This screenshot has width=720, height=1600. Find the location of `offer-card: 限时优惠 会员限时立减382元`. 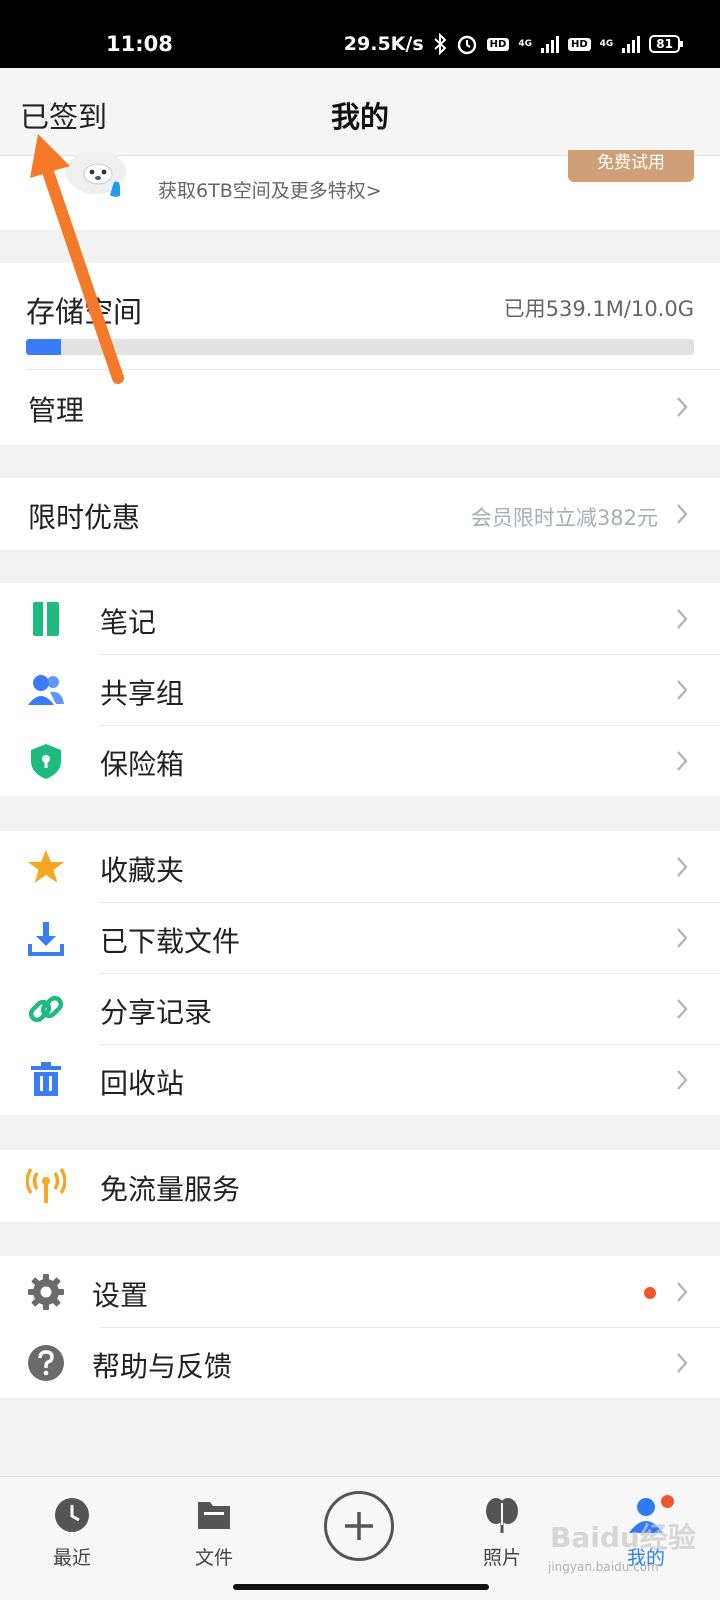

offer-card: 限时优惠 会员限时立减382元 is located at coordinates (360, 514).